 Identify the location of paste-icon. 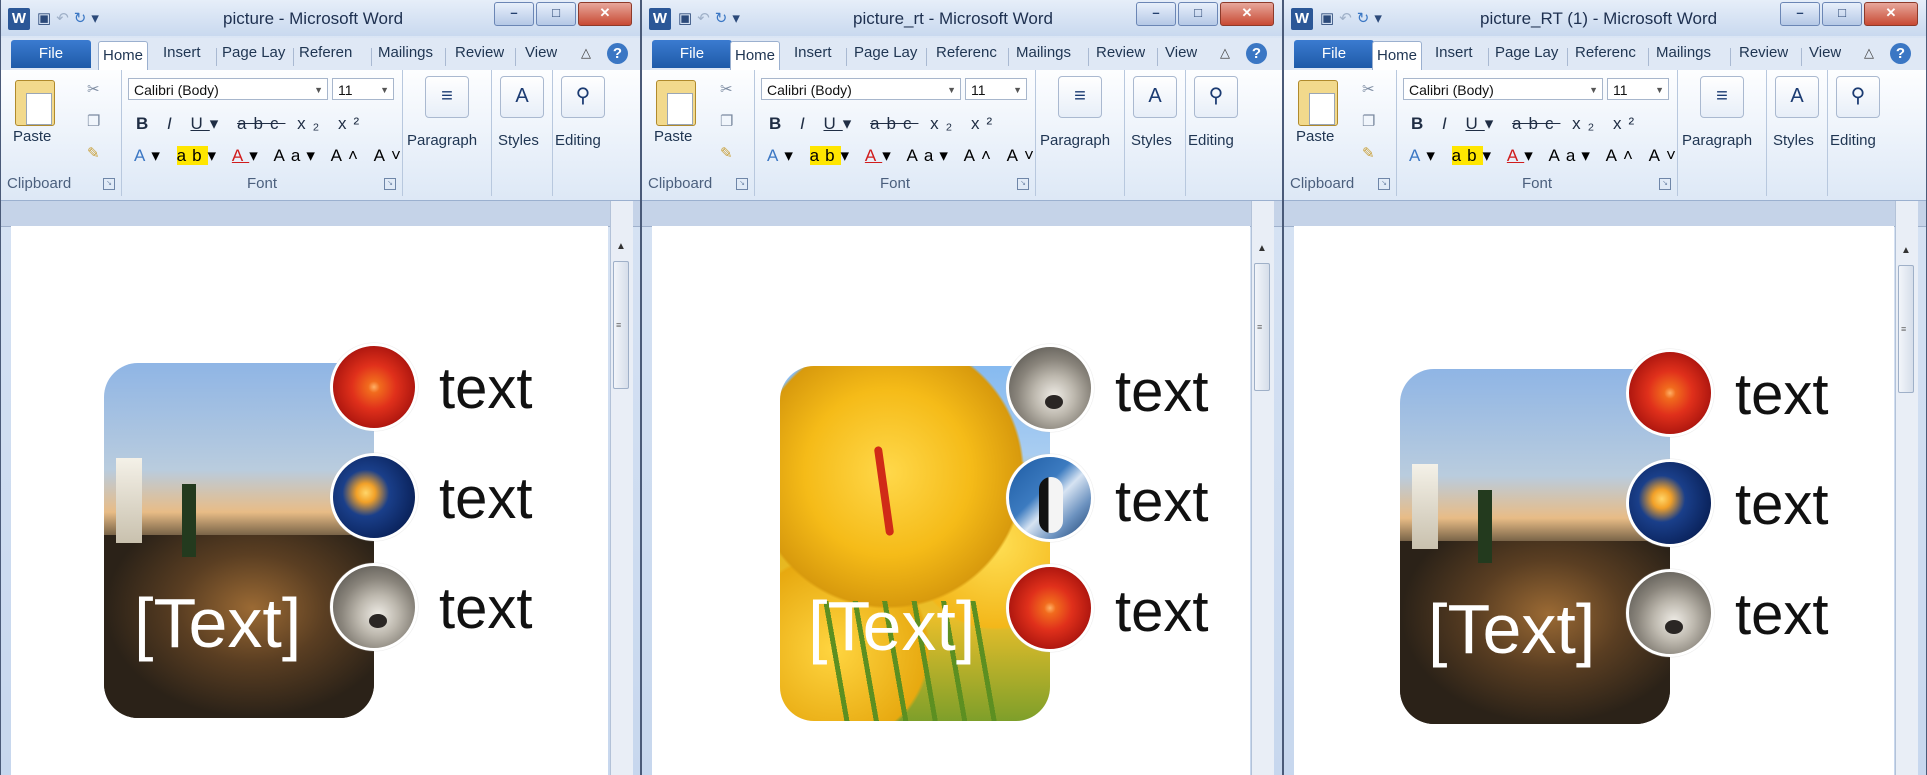
(1318, 103).